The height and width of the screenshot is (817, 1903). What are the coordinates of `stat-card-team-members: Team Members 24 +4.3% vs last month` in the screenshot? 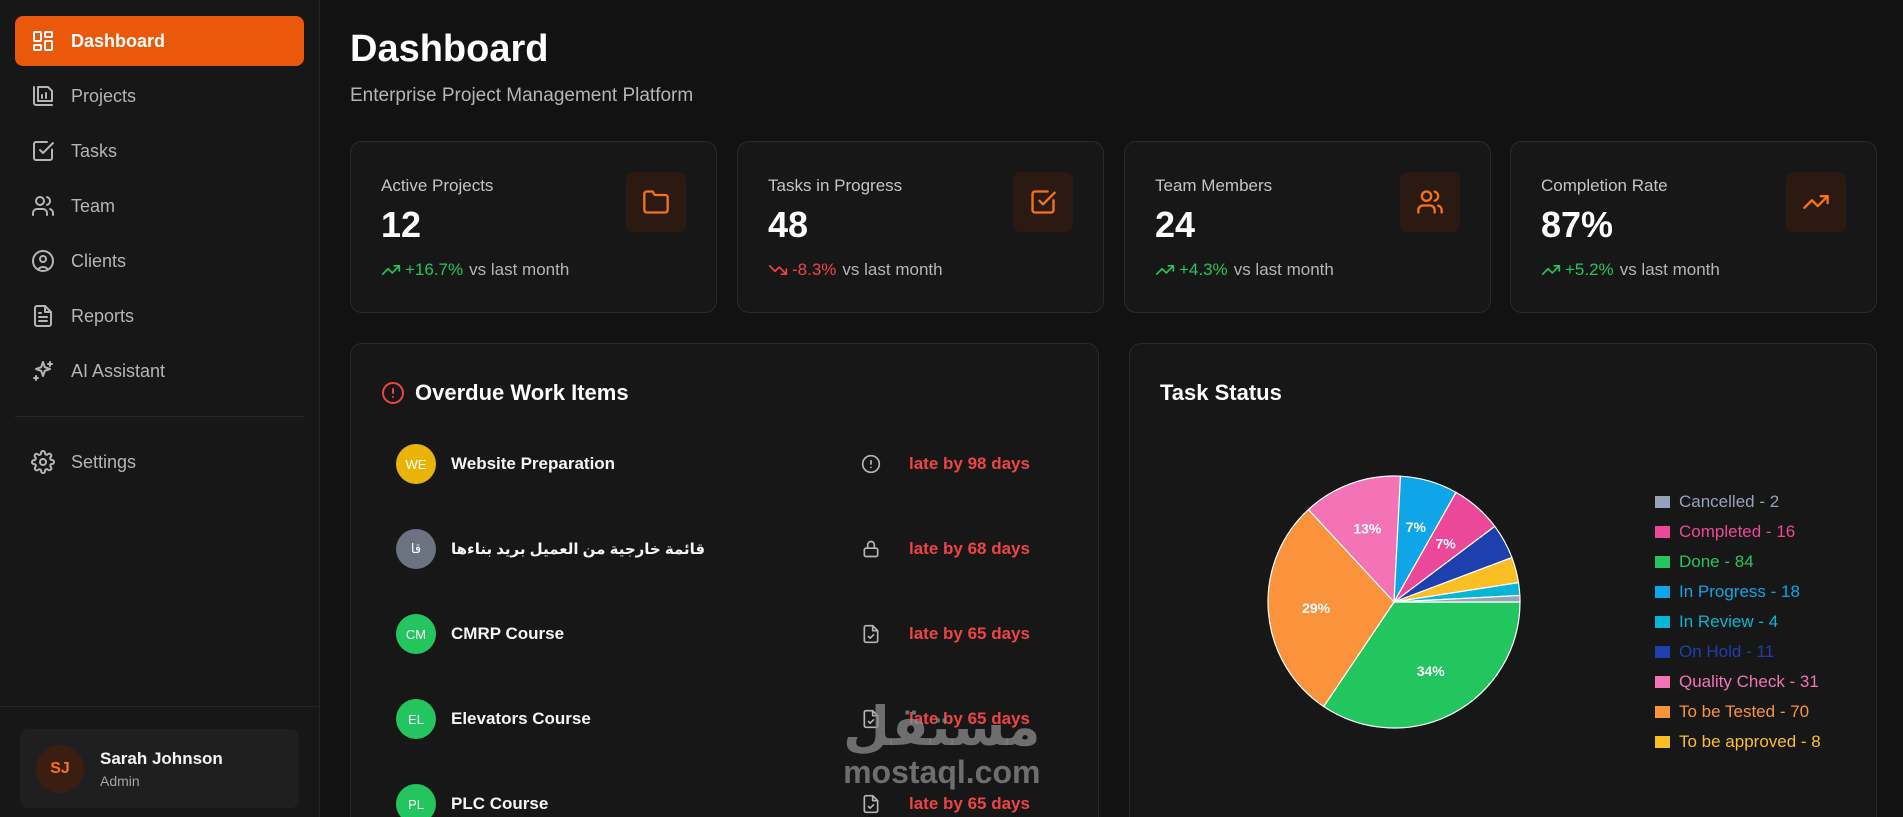 It's located at (1307, 227).